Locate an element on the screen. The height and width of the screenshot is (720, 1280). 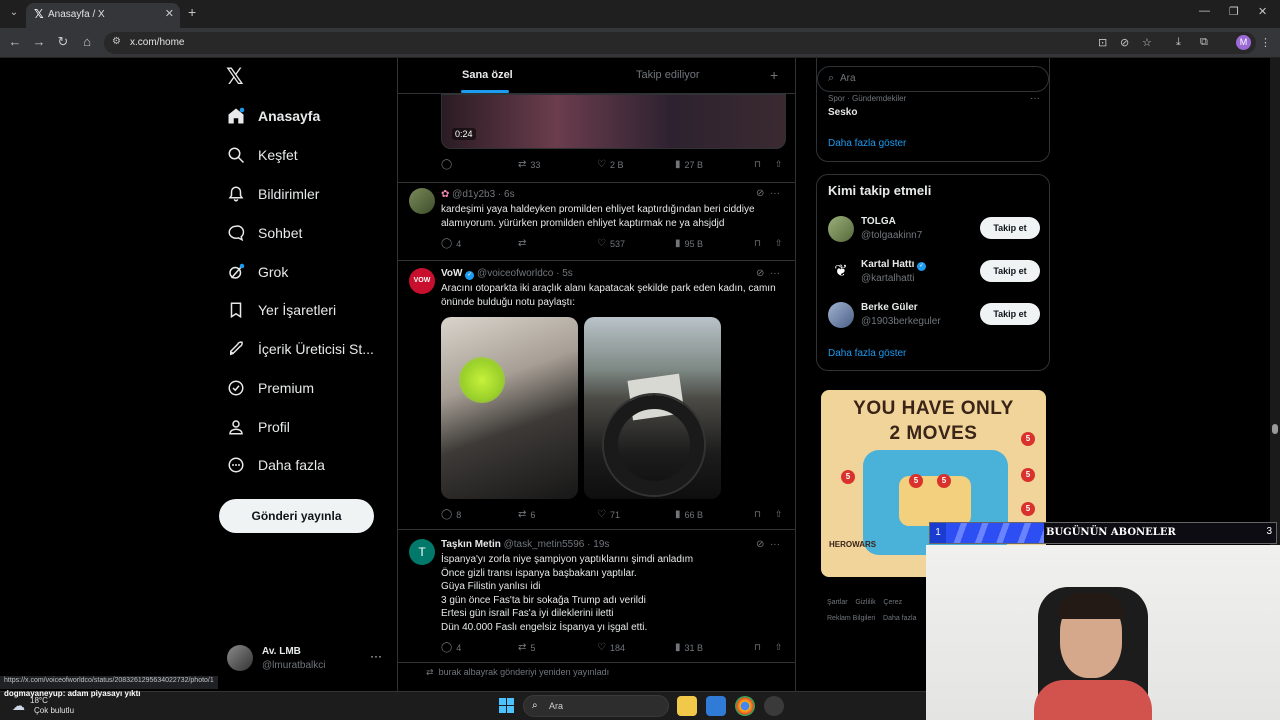
back-icon: ← is located at coordinates (15, 41).